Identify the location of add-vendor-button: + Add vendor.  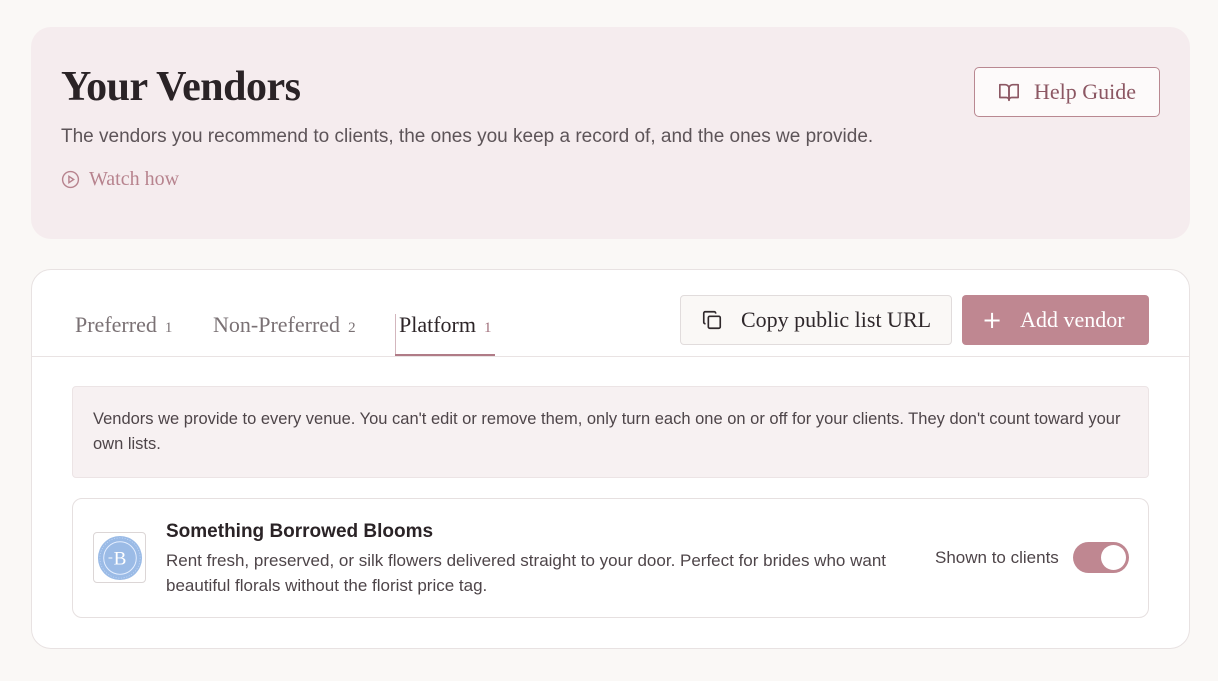
(1055, 320).